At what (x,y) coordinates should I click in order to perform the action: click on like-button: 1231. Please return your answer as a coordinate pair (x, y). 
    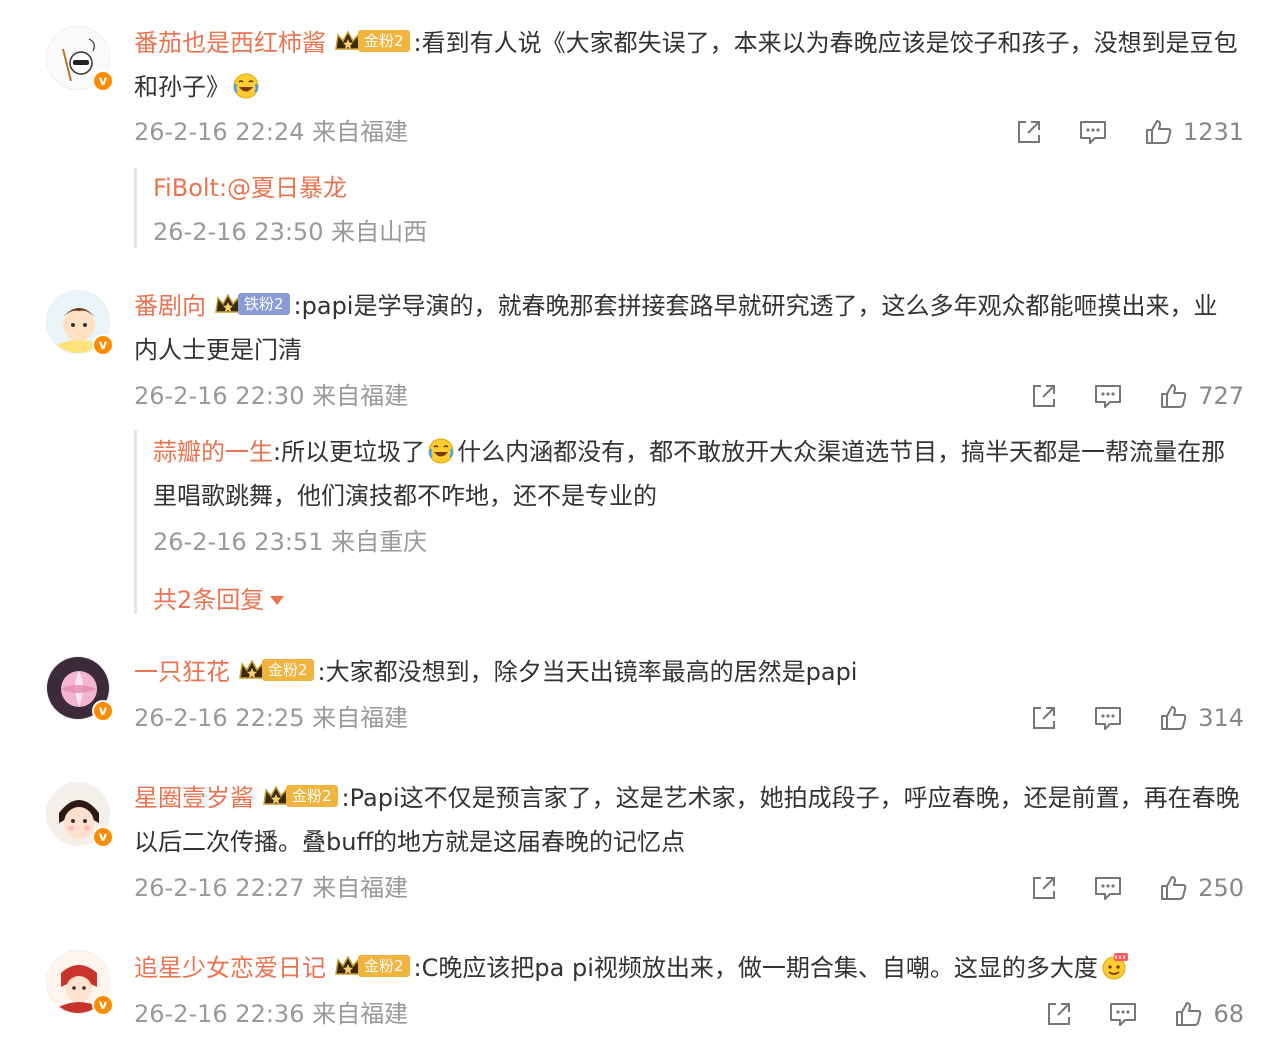
    Looking at the image, I should click on (1193, 132).